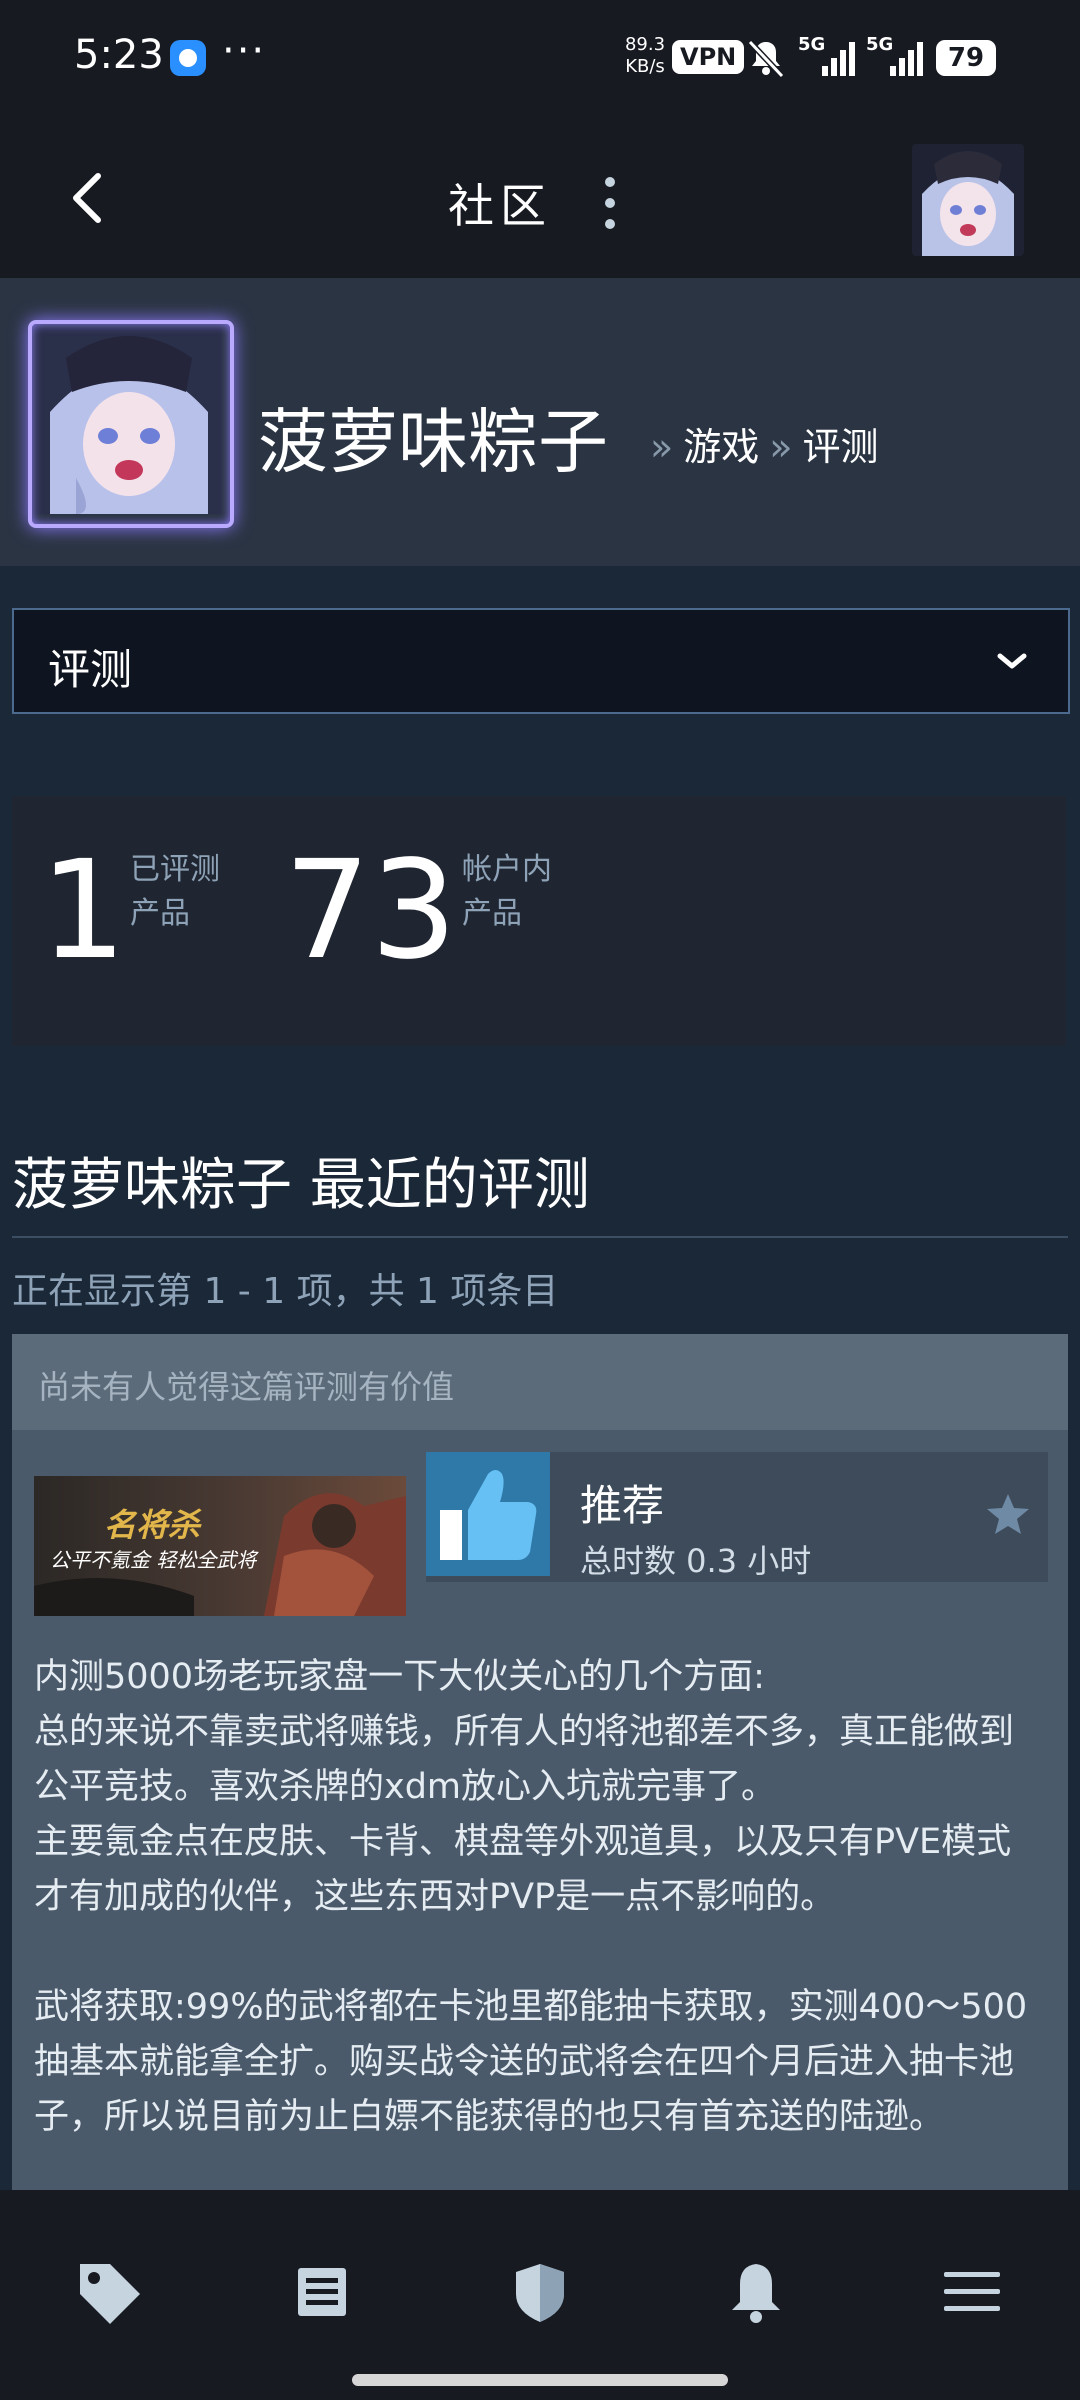 Image resolution: width=1080 pixels, height=2400 pixels. I want to click on sim2-label: 5G, so click(880, 44).